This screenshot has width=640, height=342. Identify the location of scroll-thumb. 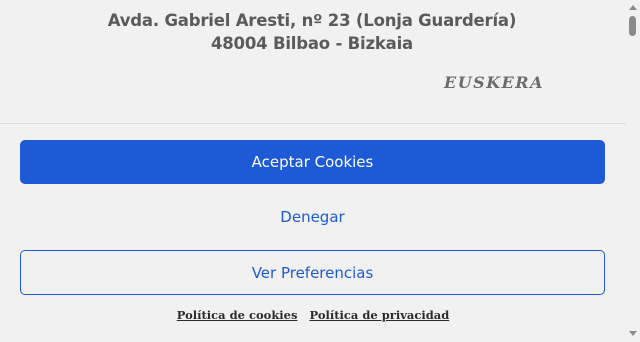
(632, 26).